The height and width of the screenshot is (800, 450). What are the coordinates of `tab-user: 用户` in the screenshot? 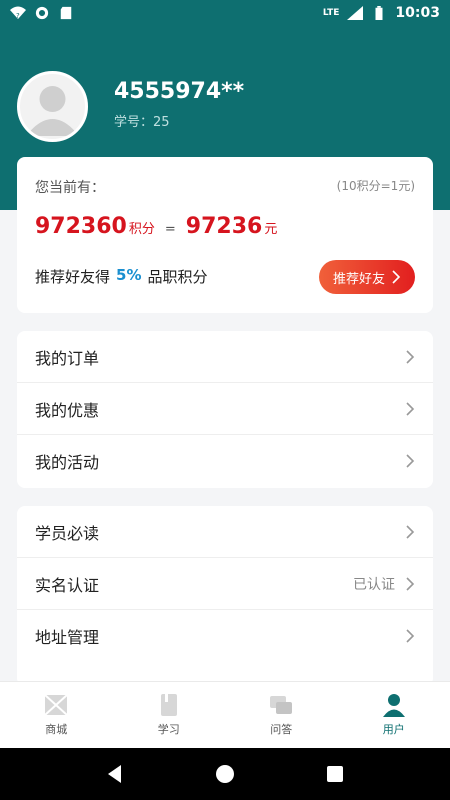 It's located at (394, 715).